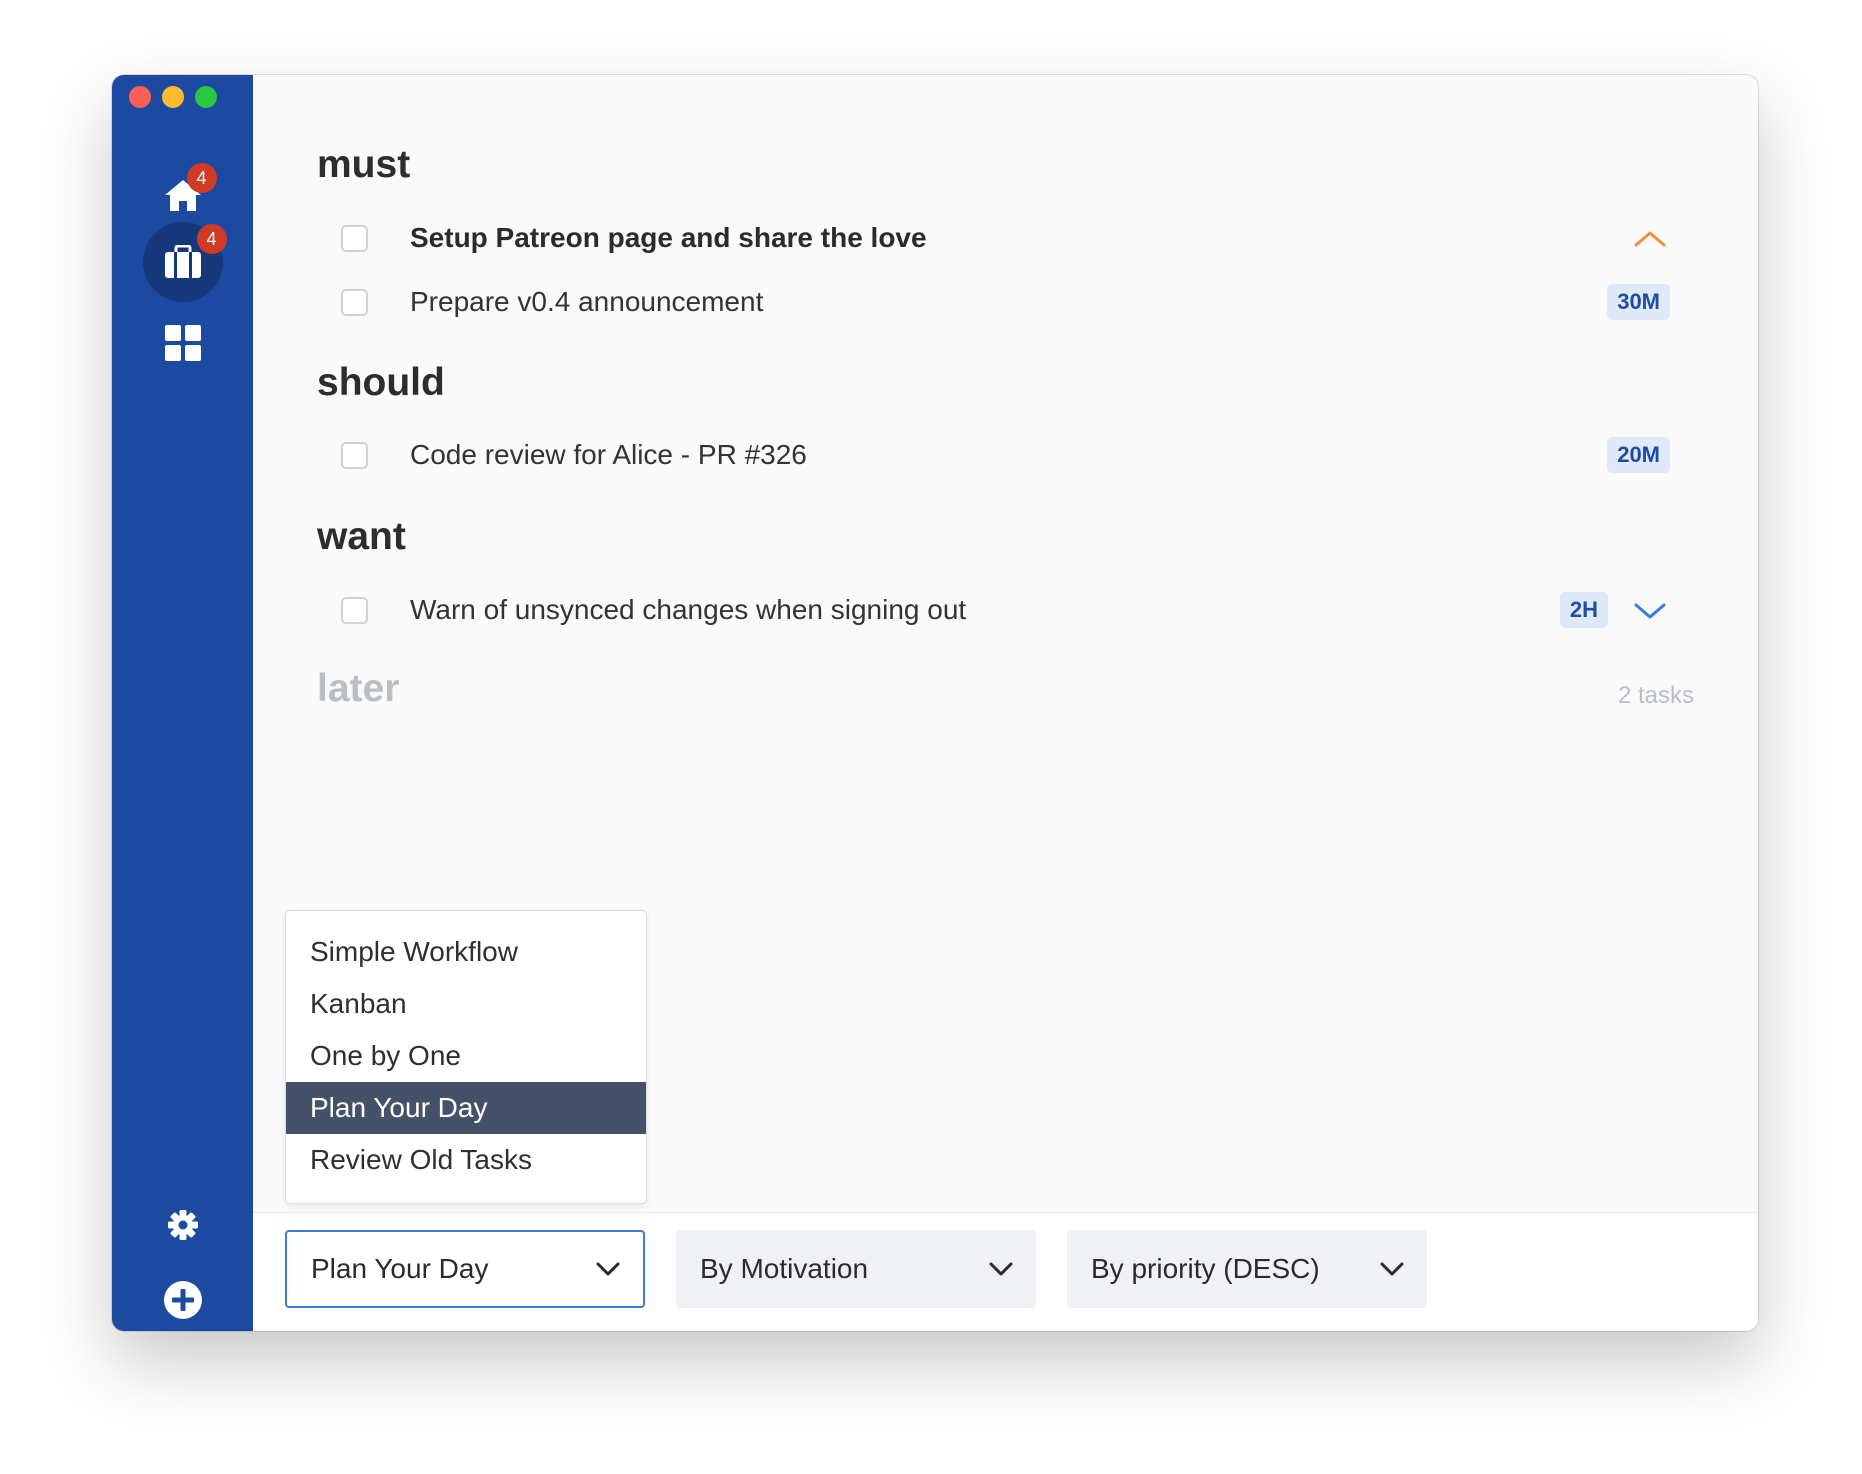 The width and height of the screenshot is (1862, 1474). I want to click on task-label: Setup Patreon page and share the love, so click(668, 237).